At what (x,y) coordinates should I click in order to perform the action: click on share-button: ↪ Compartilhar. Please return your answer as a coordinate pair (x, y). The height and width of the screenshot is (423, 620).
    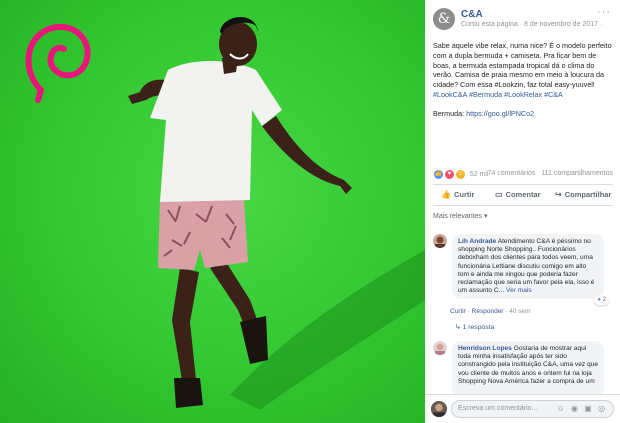
    Looking at the image, I should click on (583, 194).